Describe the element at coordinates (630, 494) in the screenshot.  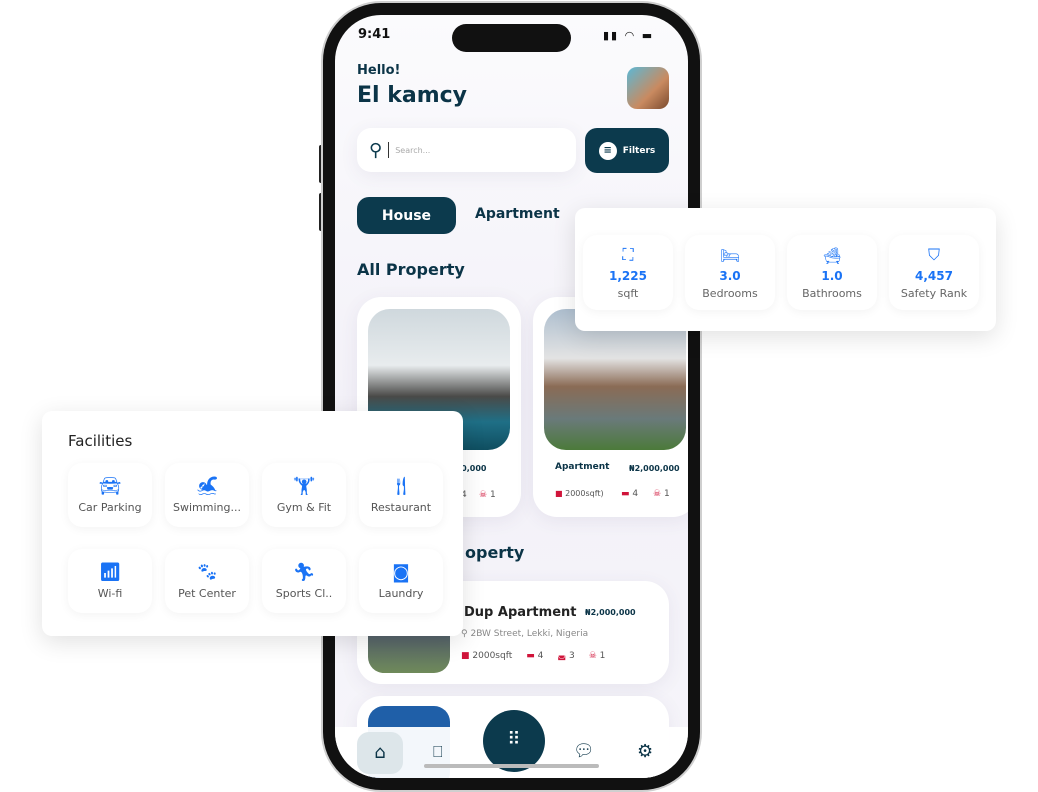
I see `property-beds: ▬ 4` at that location.